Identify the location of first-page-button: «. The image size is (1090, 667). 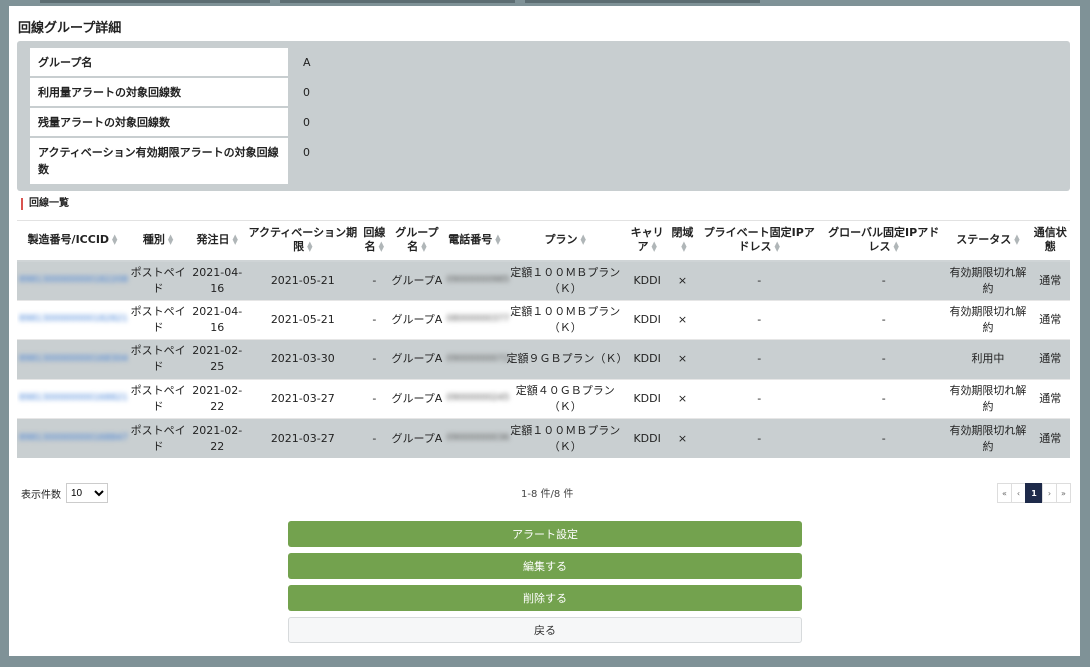
(1004, 493).